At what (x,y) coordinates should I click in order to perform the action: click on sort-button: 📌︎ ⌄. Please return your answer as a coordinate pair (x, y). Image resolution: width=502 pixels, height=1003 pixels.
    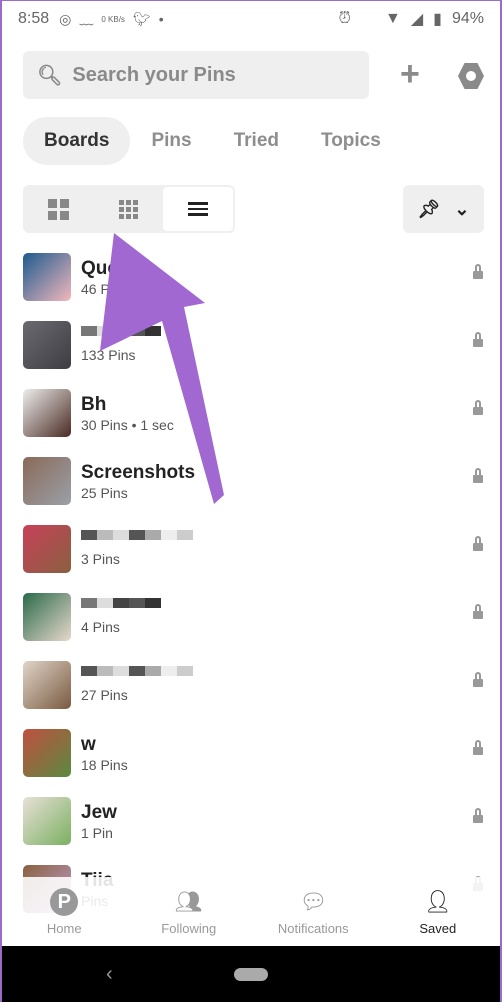
    Looking at the image, I should click on (443, 209).